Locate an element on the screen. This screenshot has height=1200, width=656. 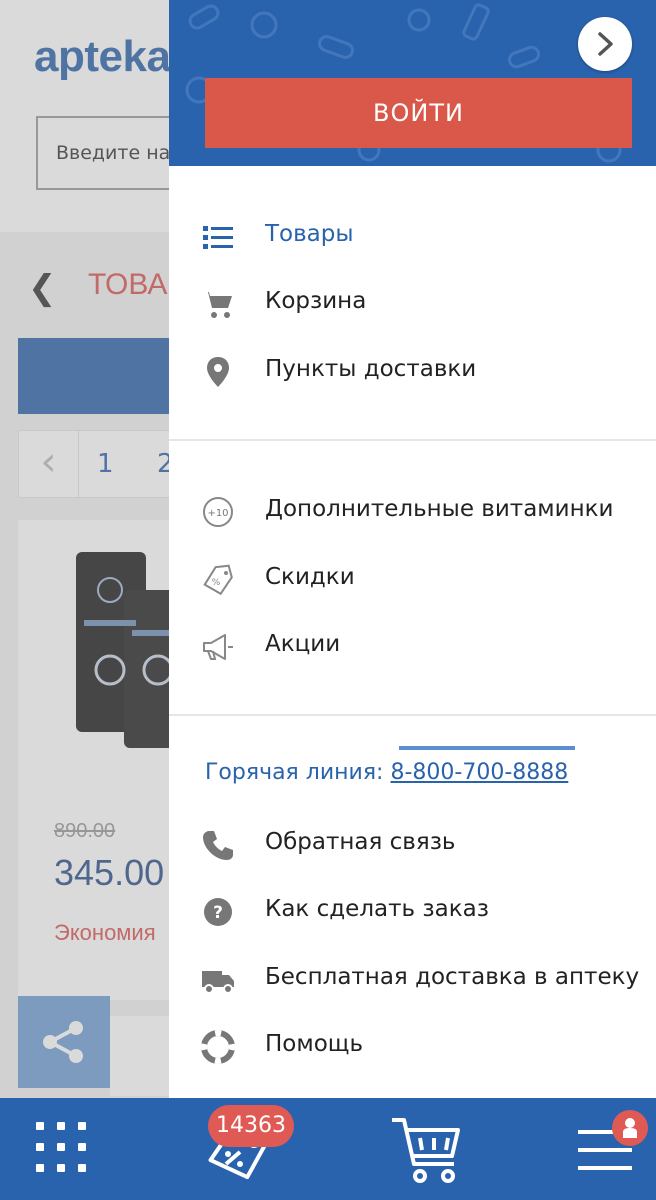
menu-item-pickup-points: Пункты доставки is located at coordinates (412, 371).